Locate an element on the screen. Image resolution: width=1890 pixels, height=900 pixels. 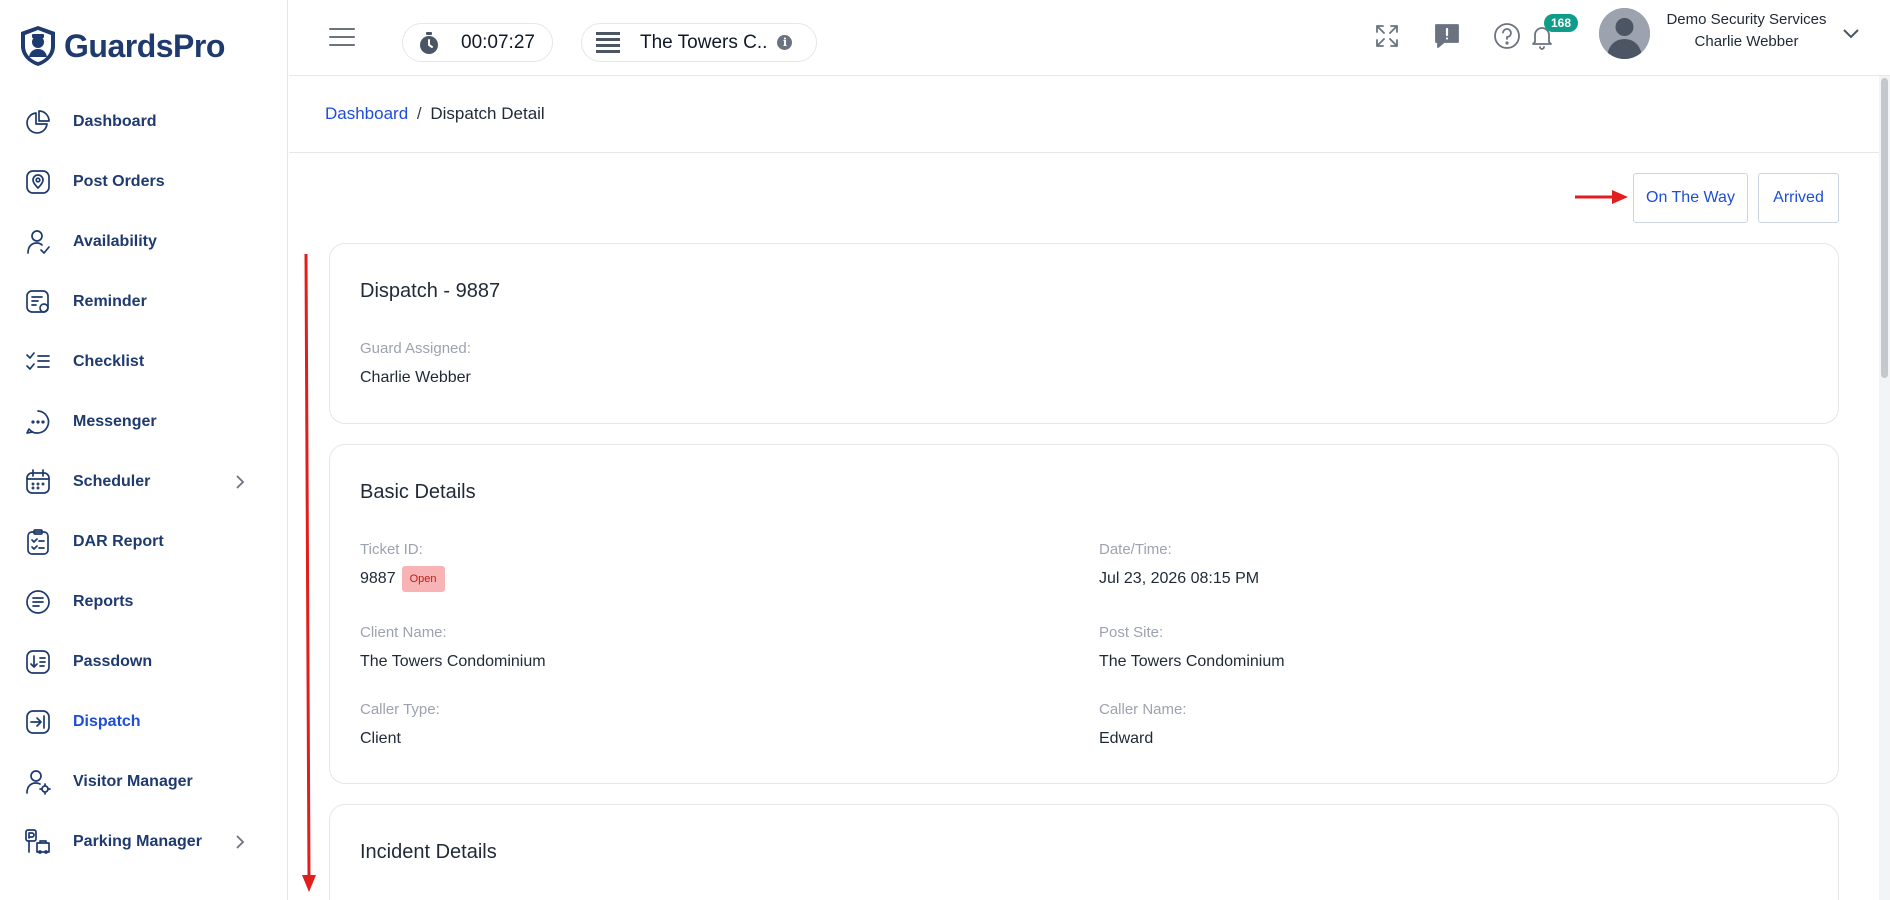
sidebar-item-label: Checklist is located at coordinates (109, 361).